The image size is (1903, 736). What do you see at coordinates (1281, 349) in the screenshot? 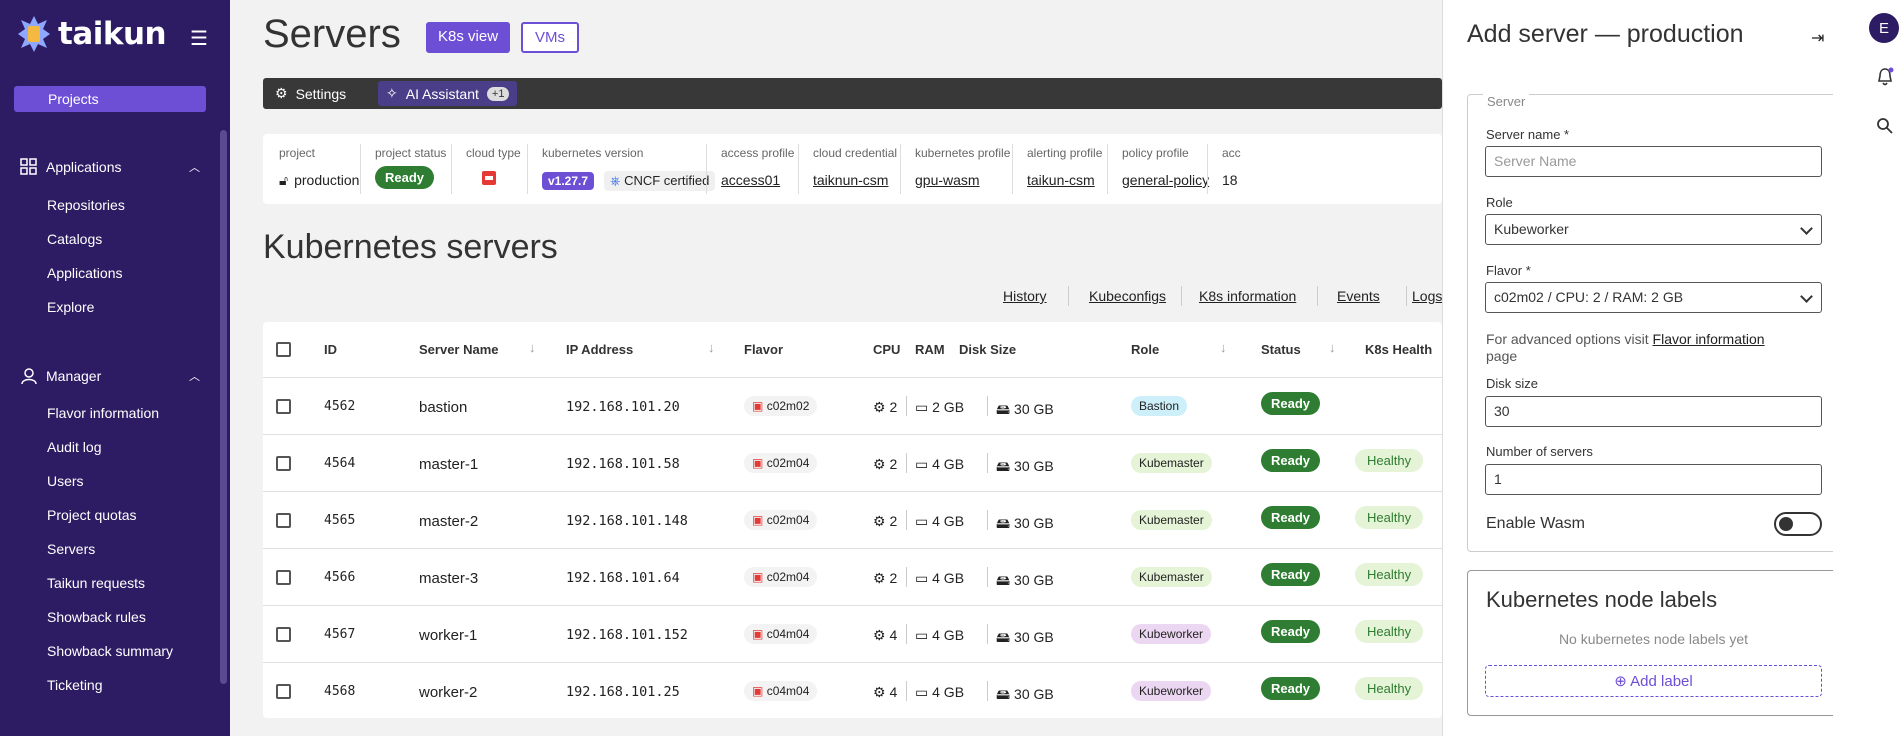
I see `col-status: Status` at bounding box center [1281, 349].